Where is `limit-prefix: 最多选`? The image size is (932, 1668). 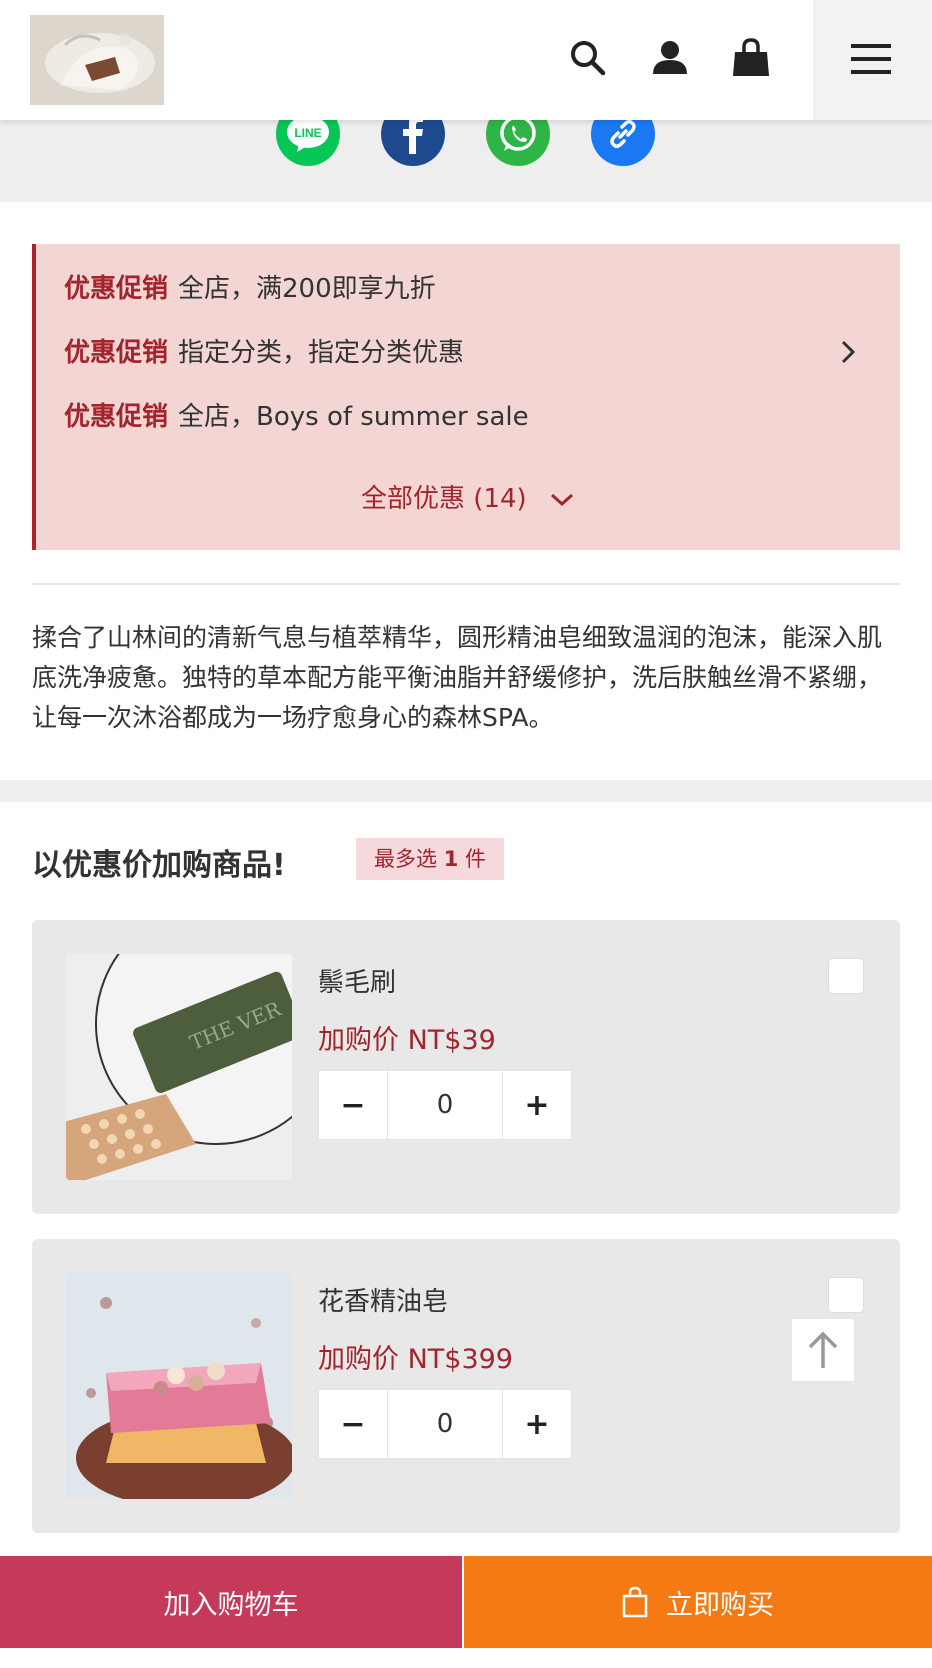
limit-prefix: 最多选 is located at coordinates (409, 859).